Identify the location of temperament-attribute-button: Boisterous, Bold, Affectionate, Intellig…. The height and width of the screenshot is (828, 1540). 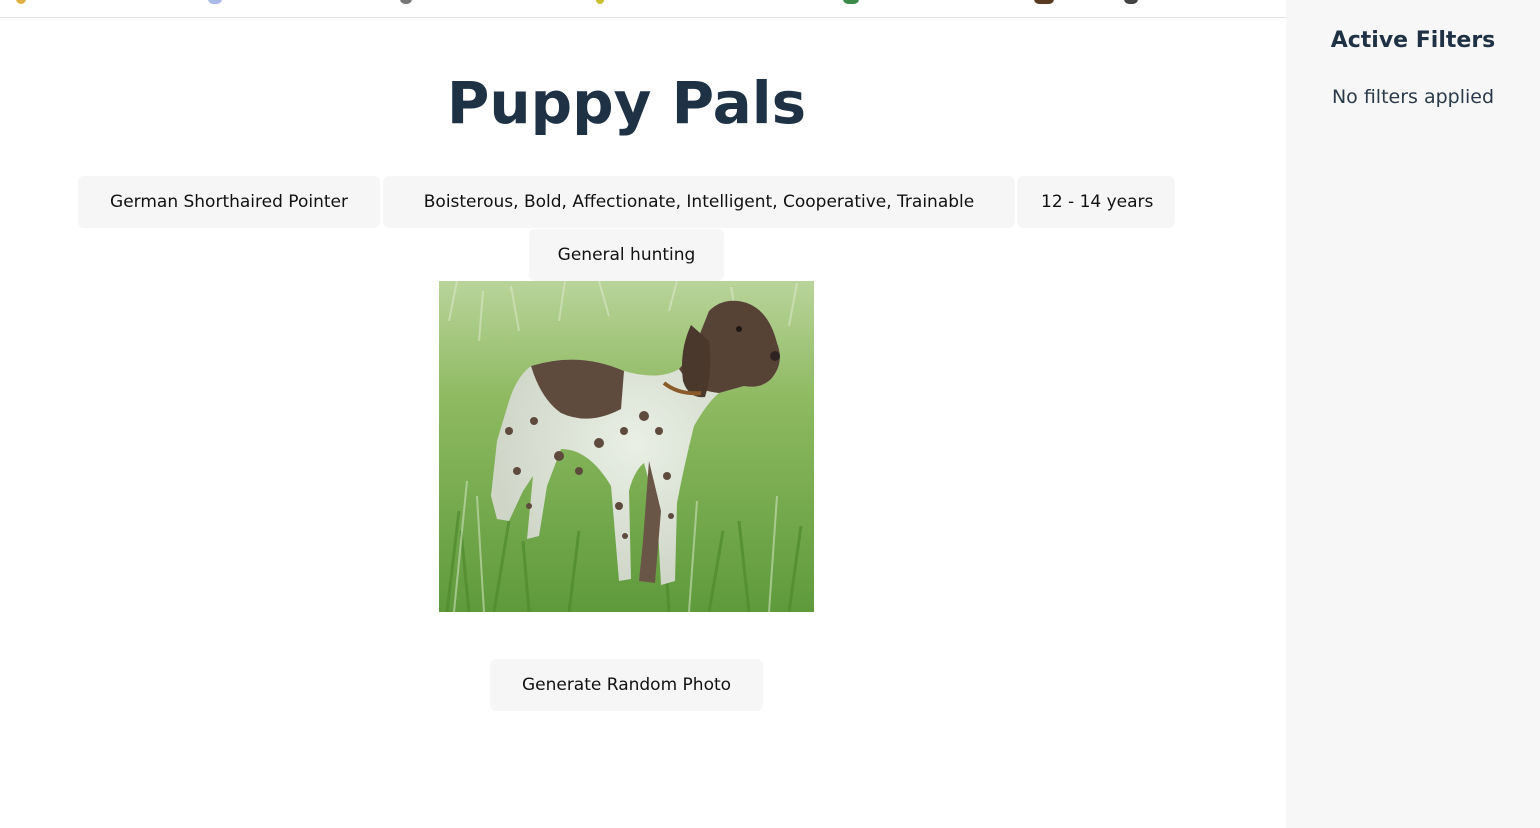
(699, 202).